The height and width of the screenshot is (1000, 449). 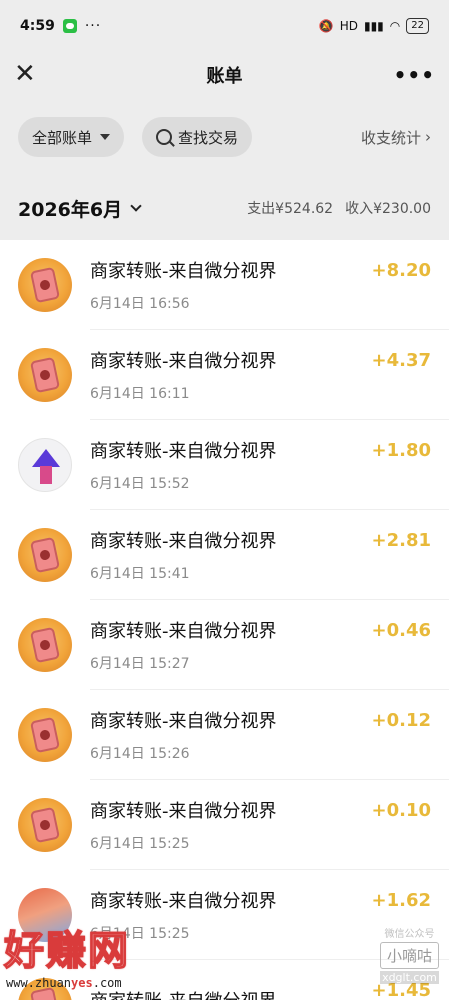 What do you see at coordinates (26, 74) in the screenshot?
I see `close-icon: ✕` at bounding box center [26, 74].